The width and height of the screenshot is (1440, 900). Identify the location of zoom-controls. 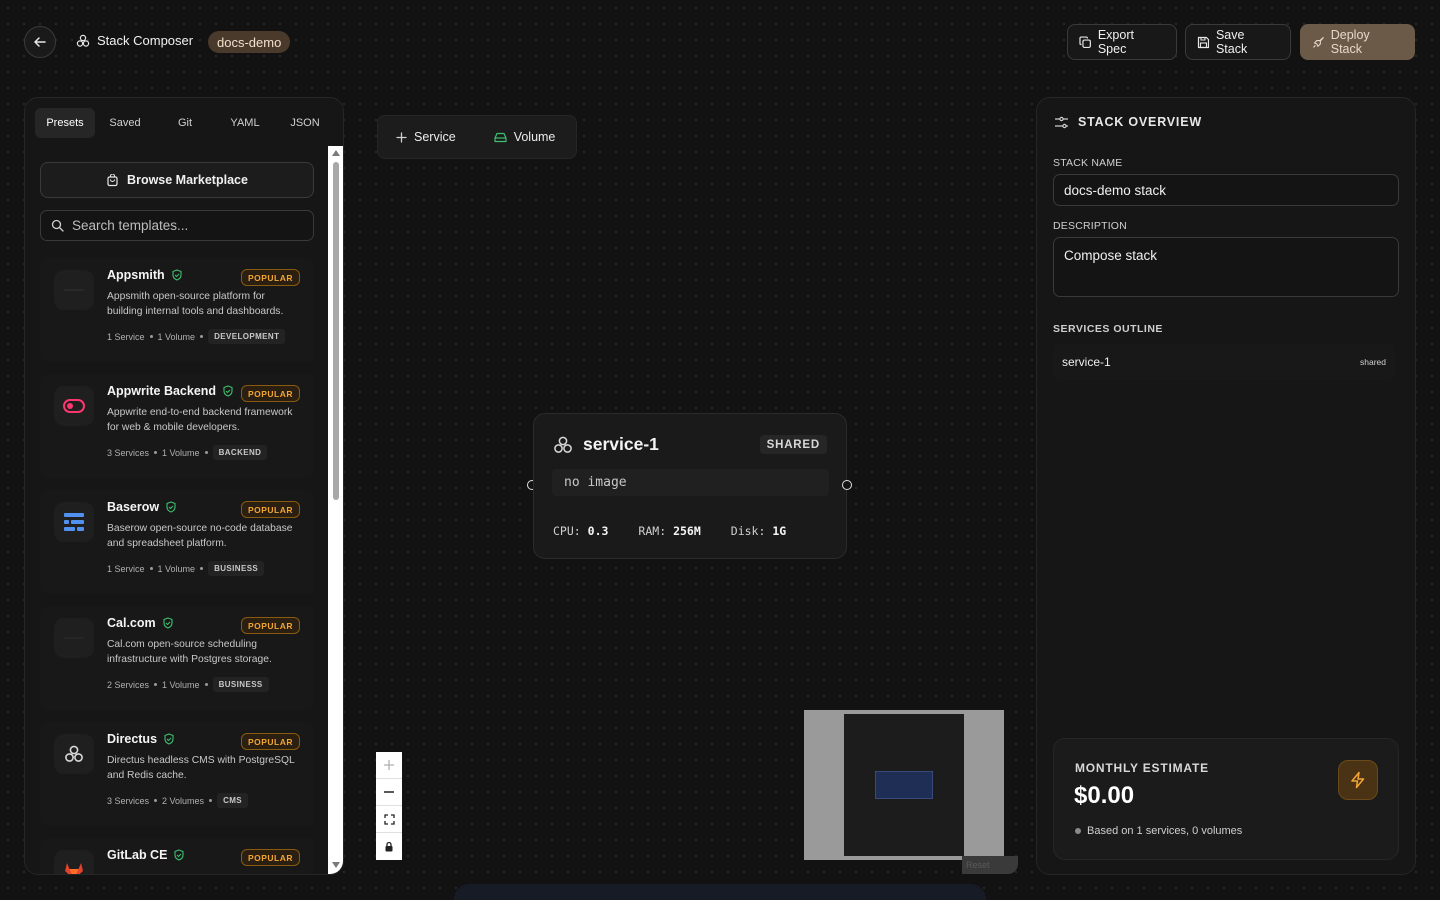
(389, 806).